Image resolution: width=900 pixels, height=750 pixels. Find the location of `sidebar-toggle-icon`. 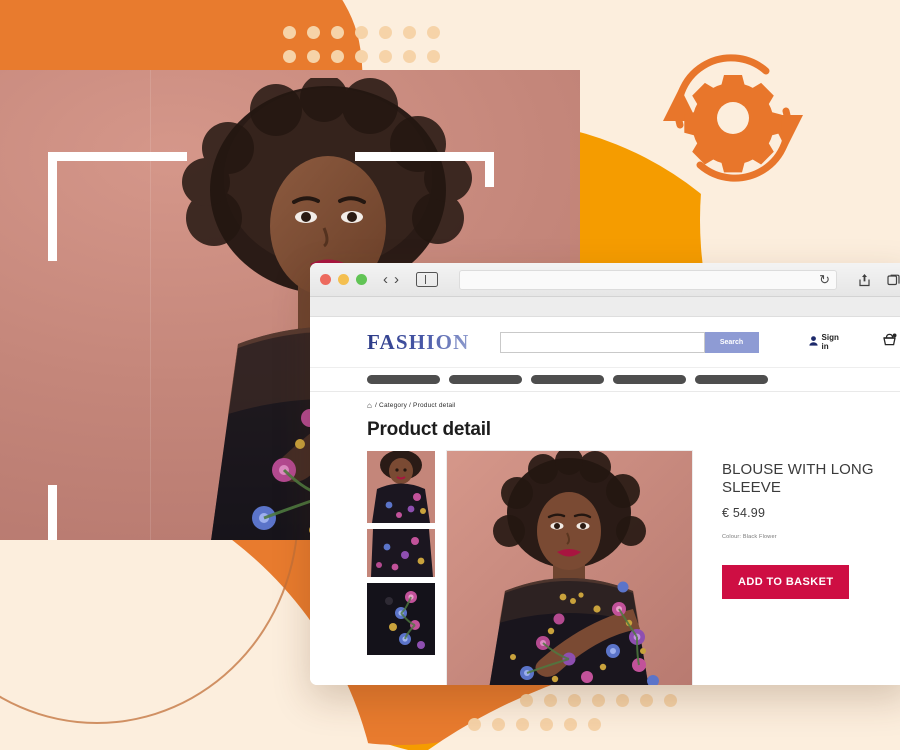

sidebar-toggle-icon is located at coordinates (427, 279).